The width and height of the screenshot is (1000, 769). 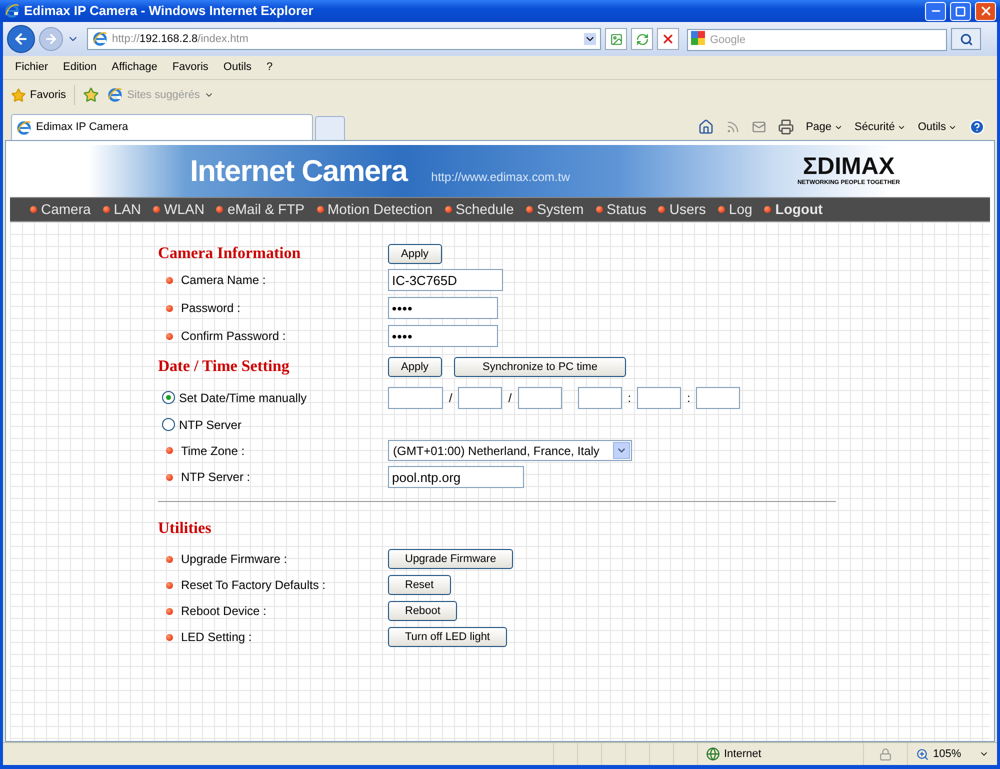 I want to click on menu-item: ?, so click(x=269, y=67).